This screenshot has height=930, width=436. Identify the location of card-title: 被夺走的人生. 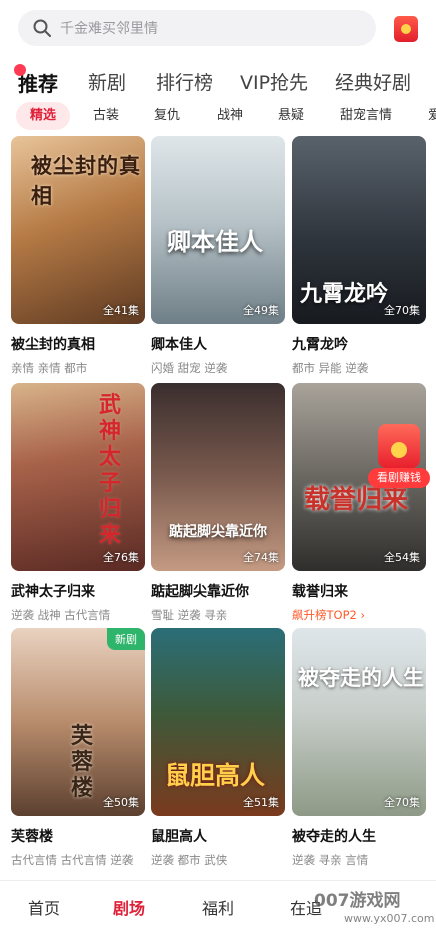
(334, 837).